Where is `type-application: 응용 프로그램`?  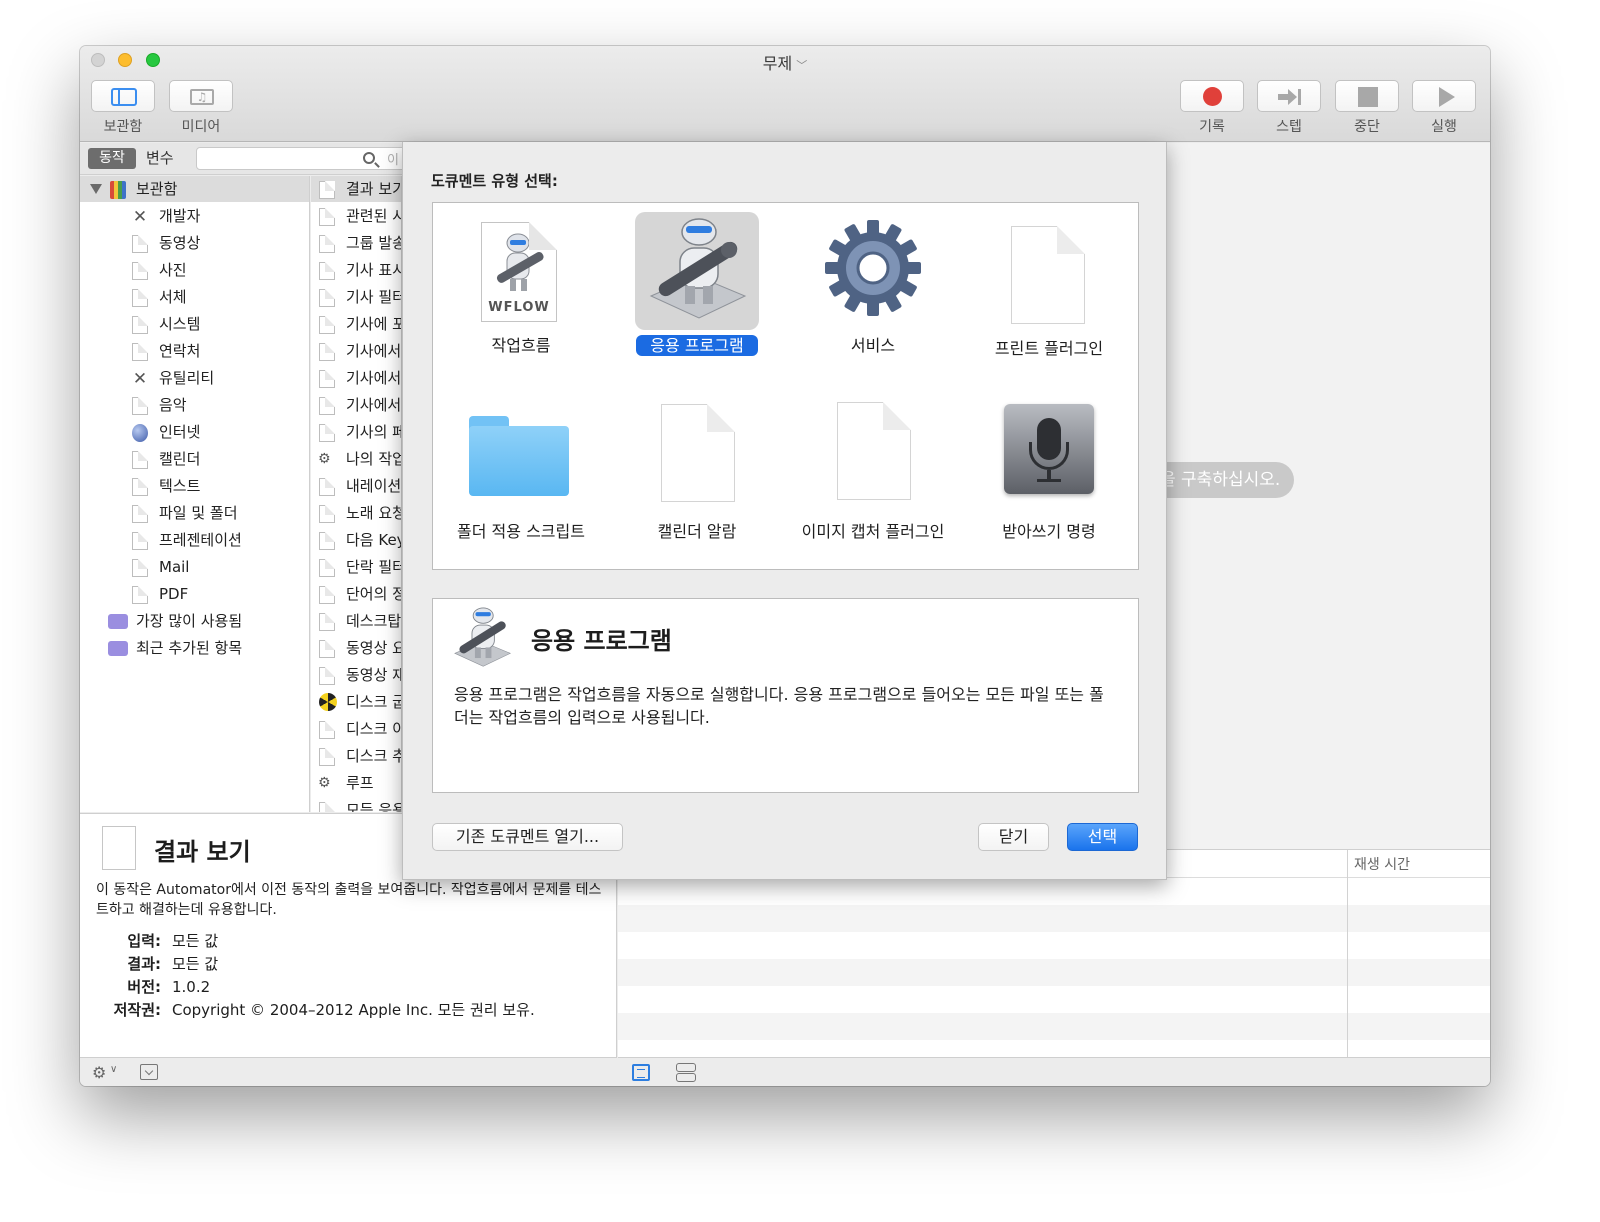 type-application: 응용 프로그램 is located at coordinates (697, 292).